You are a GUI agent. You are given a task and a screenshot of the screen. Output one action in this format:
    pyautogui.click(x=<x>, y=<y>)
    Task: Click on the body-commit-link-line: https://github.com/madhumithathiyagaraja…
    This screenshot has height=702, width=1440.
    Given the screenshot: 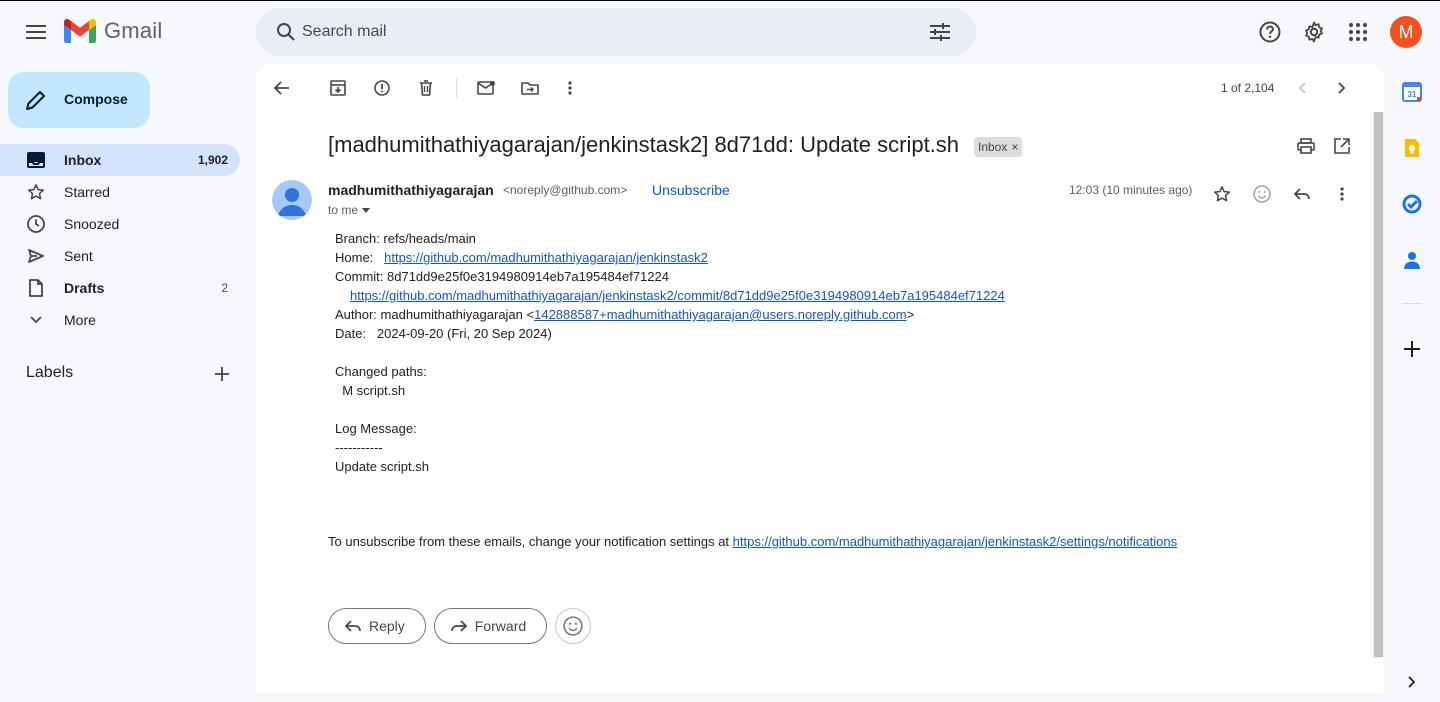 What is the action you would take?
    pyautogui.click(x=670, y=295)
    